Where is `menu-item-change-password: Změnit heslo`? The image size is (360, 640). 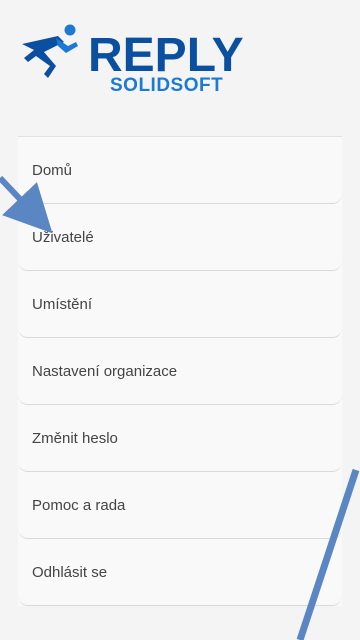
menu-item-change-password: Změnit heslo is located at coordinates (180, 438).